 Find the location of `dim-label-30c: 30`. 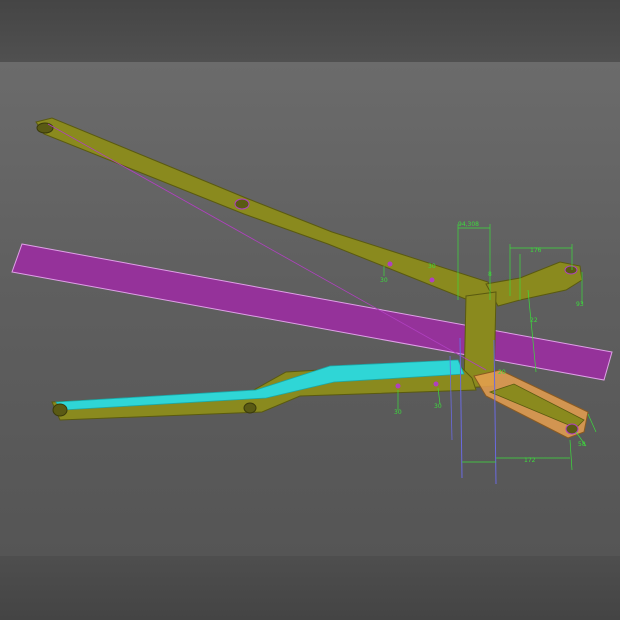

dim-label-30c: 30 is located at coordinates (398, 412).